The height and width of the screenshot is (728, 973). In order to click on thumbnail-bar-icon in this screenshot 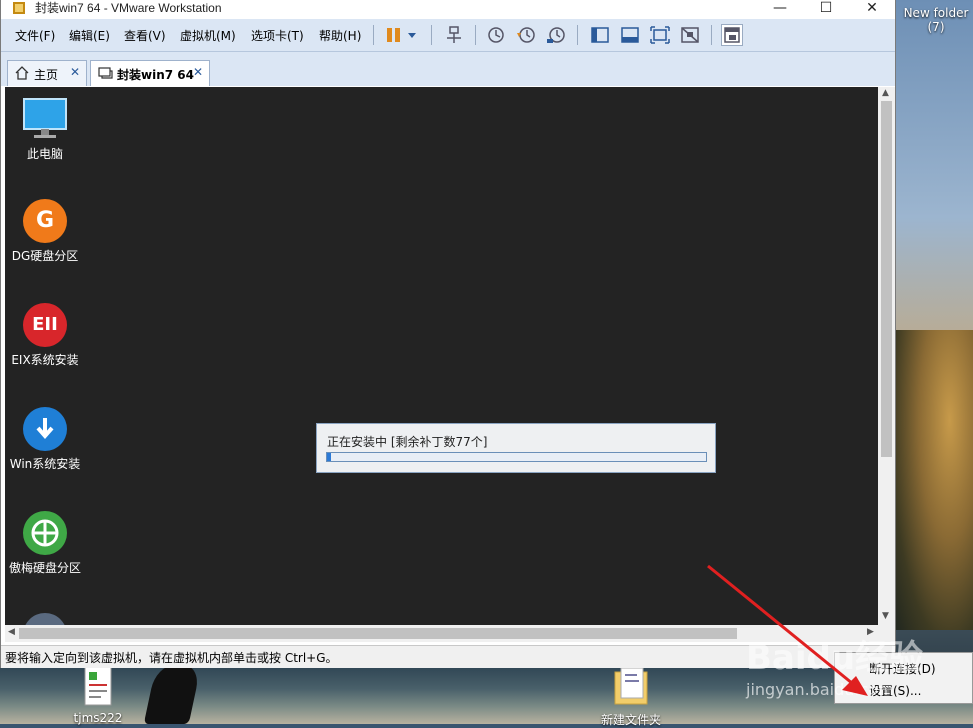, I will do `click(630, 35)`.